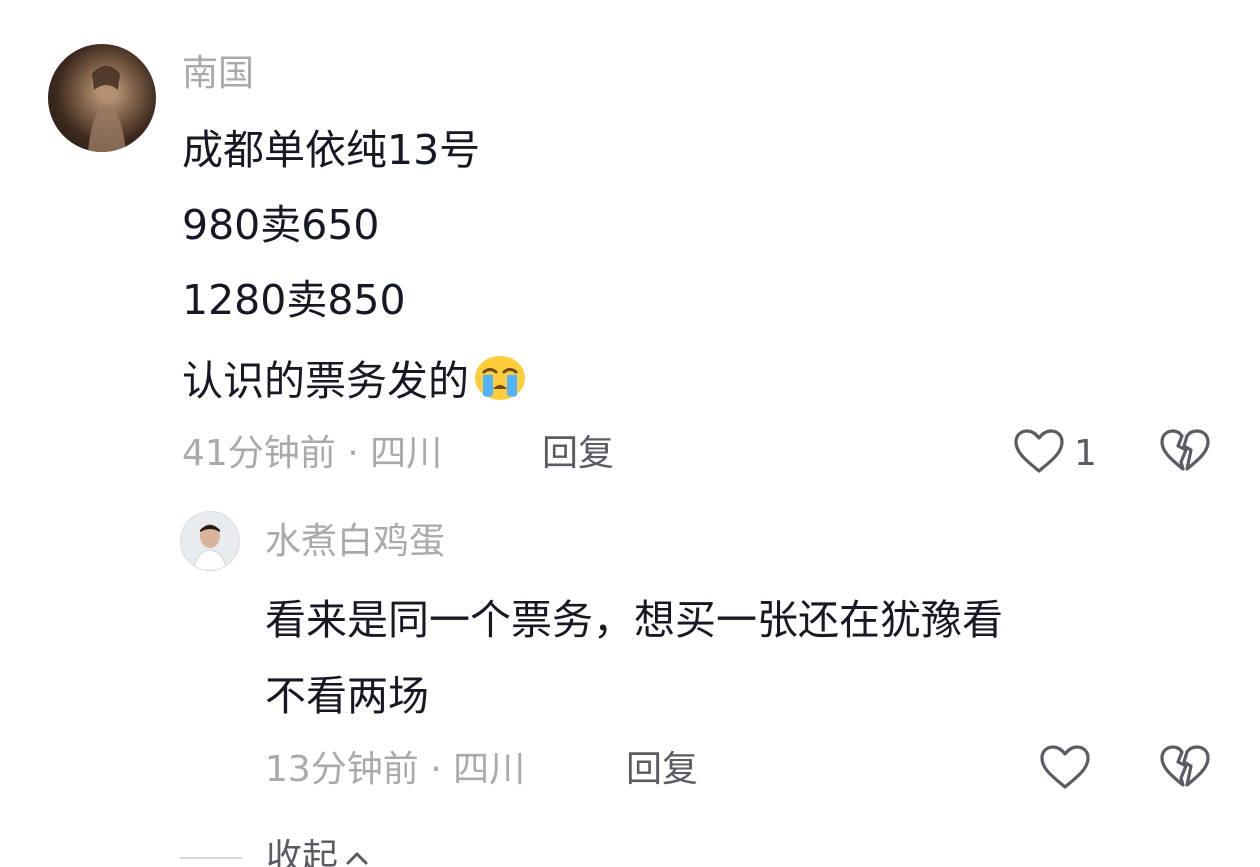 The width and height of the screenshot is (1260, 867). I want to click on reply-text-line: 不看两场, so click(347, 696).